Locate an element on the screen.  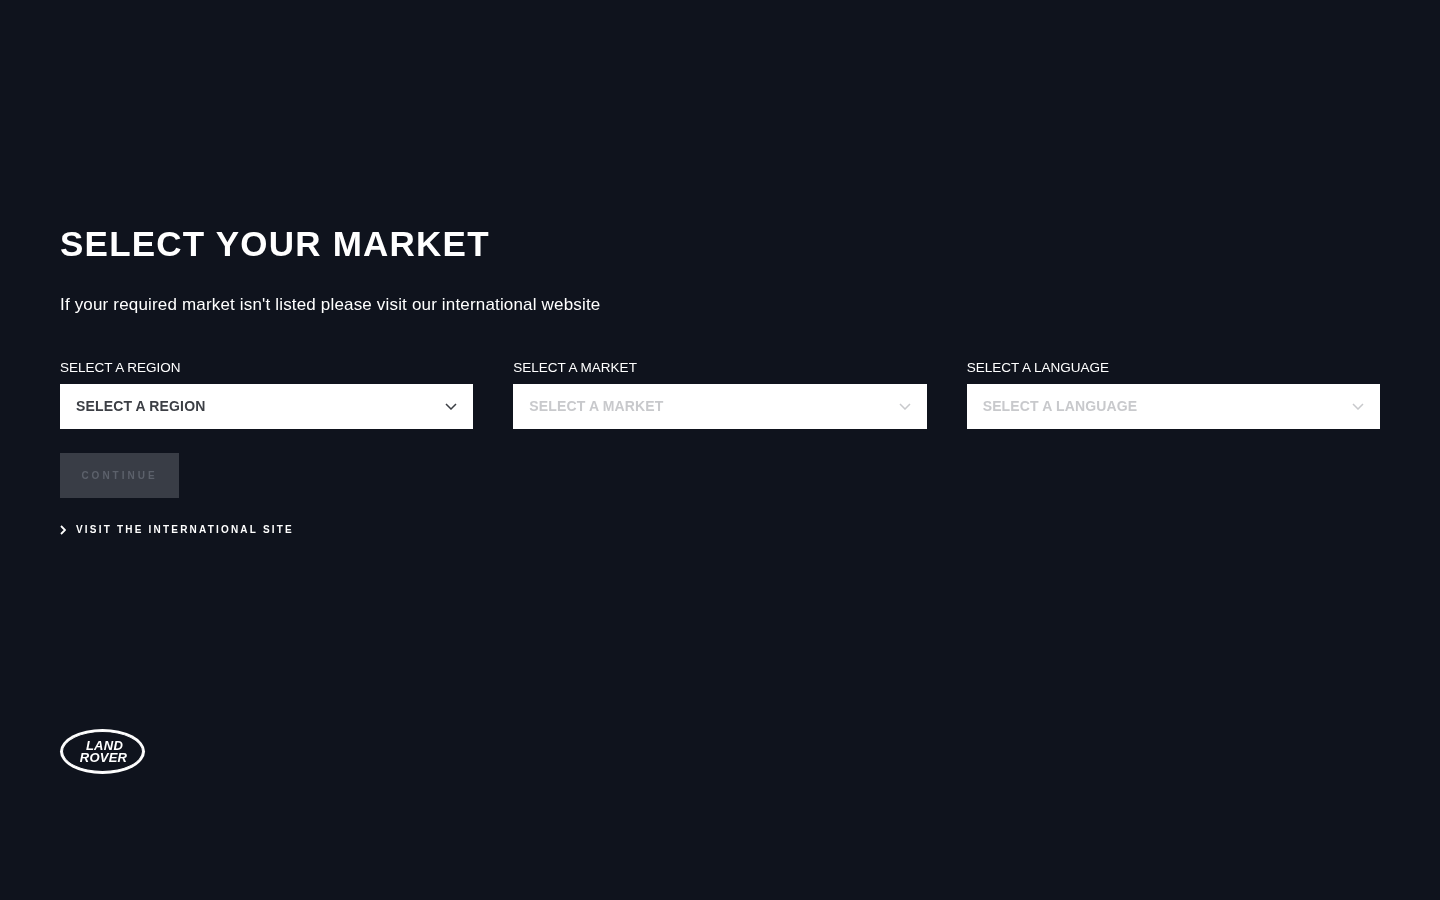
international-site-link: VISIT THE INTERNATIONAL SITE is located at coordinates (177, 530).